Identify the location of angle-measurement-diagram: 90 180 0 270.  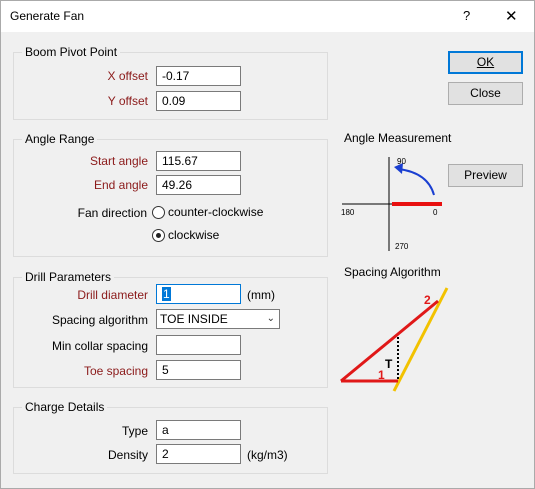
(391, 204).